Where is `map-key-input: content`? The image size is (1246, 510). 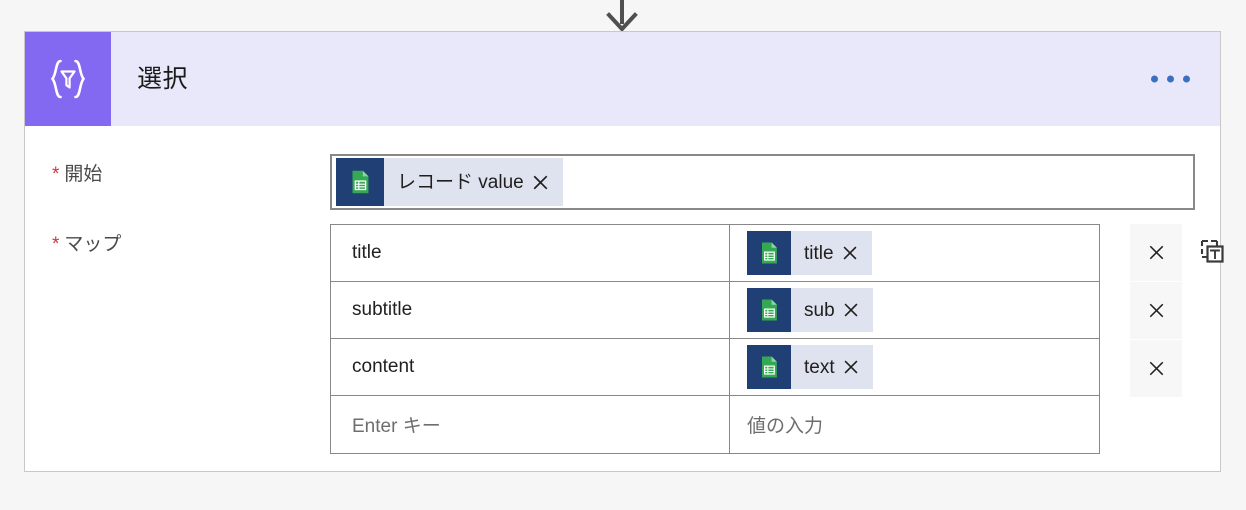
map-key-input: content is located at coordinates (530, 367).